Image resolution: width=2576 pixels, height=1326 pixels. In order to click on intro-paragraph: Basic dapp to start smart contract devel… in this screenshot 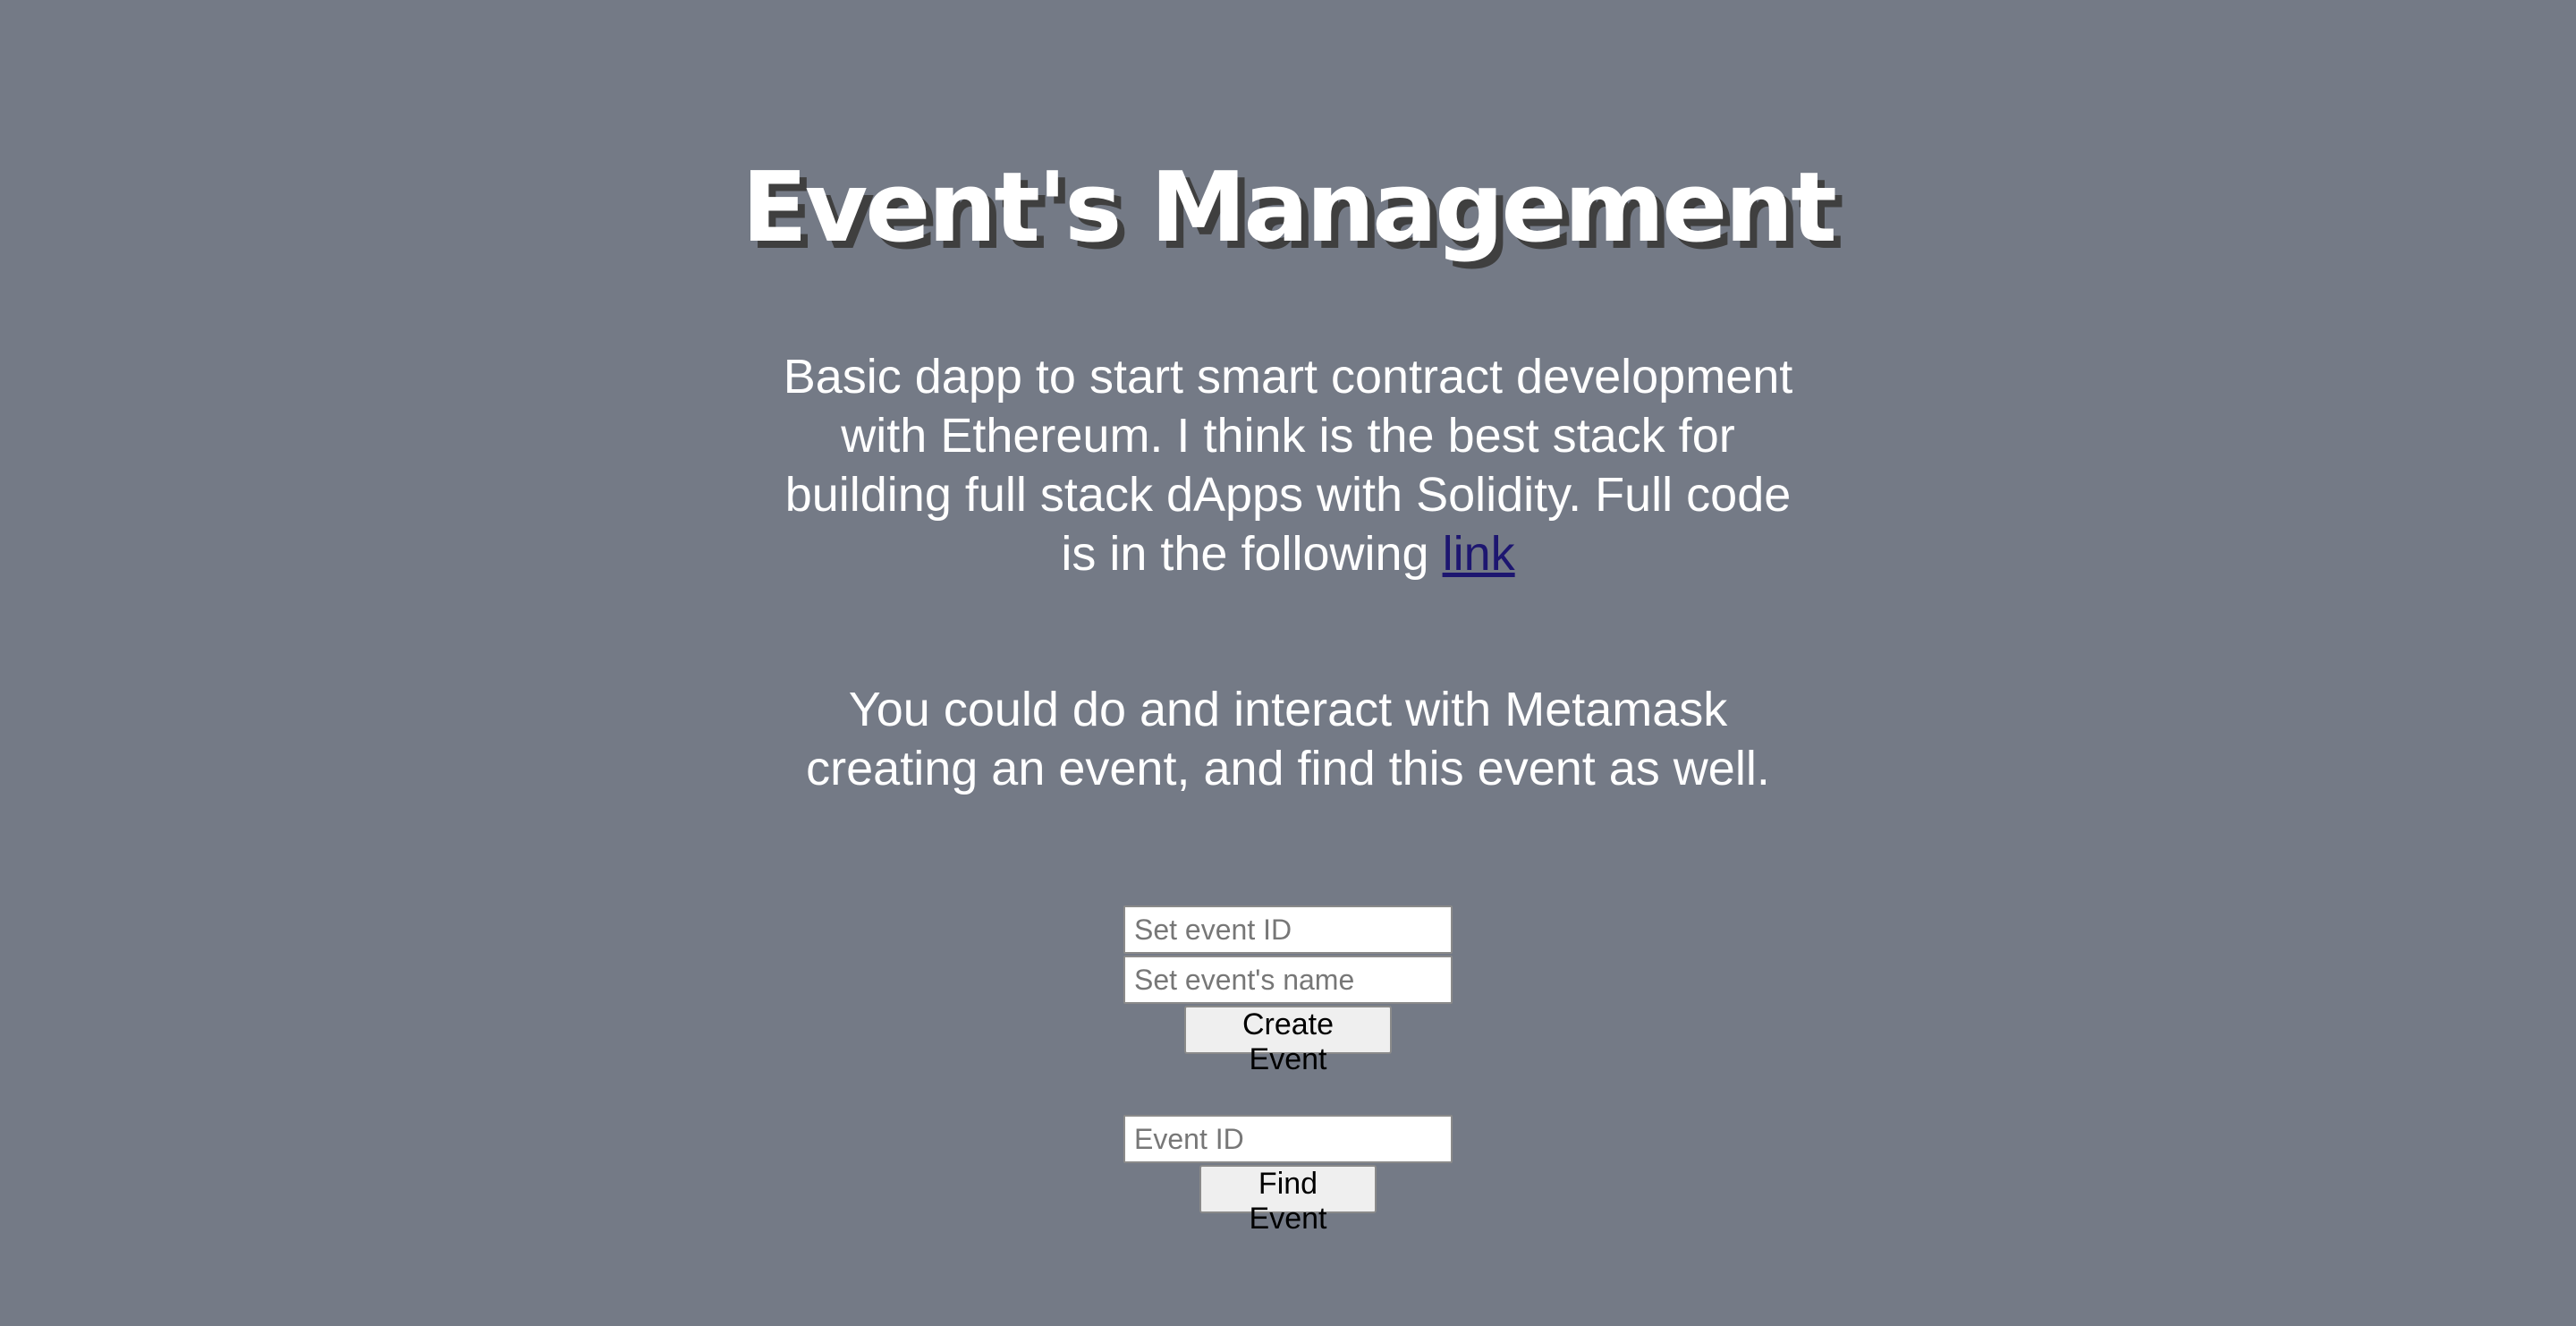, I will do `click(1288, 465)`.